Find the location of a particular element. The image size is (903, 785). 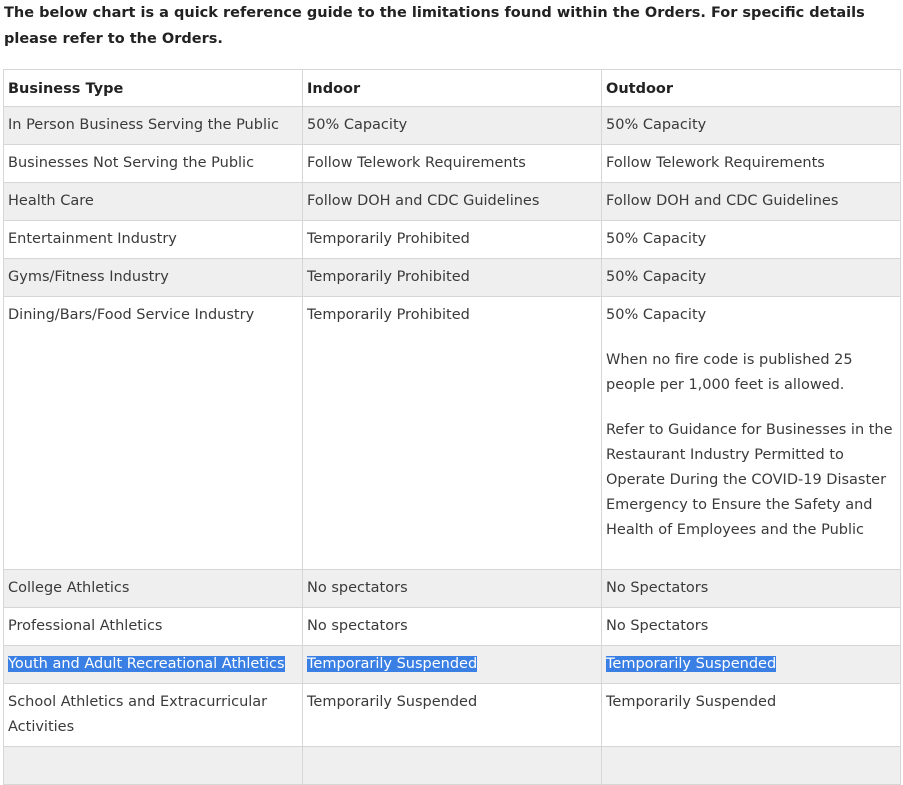

indoor-cell: 50% Capacity is located at coordinates (452, 125).